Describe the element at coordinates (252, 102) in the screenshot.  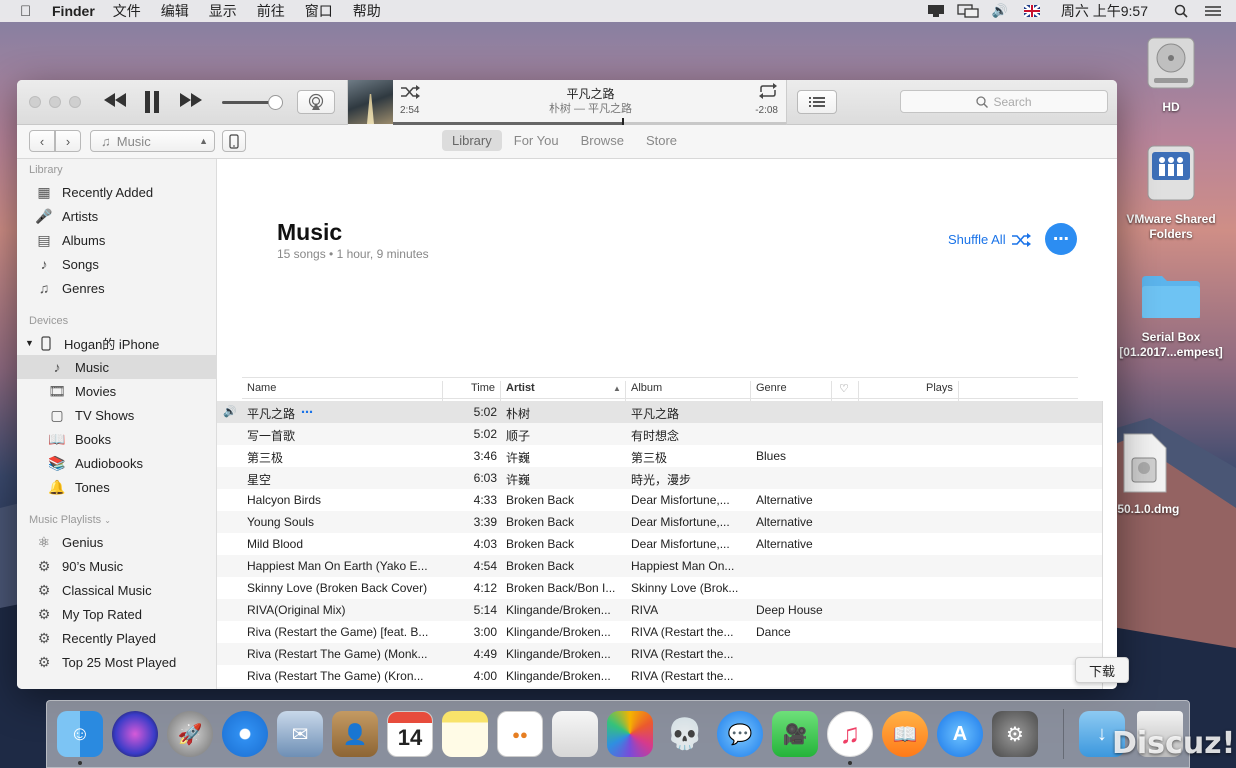
I see `volume-slider` at that location.